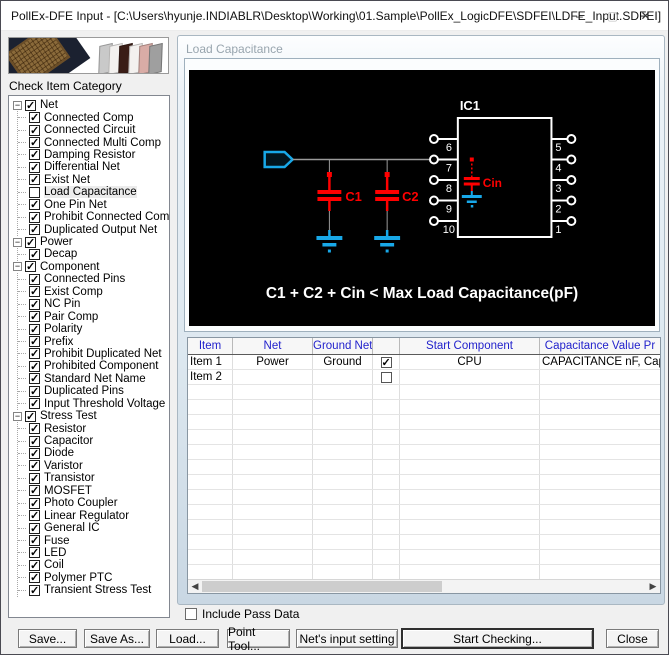 This screenshot has height=655, width=669. What do you see at coordinates (93, 577) in the screenshot?
I see `tree-item-polymer-ptc: Polymer PTC` at bounding box center [93, 577].